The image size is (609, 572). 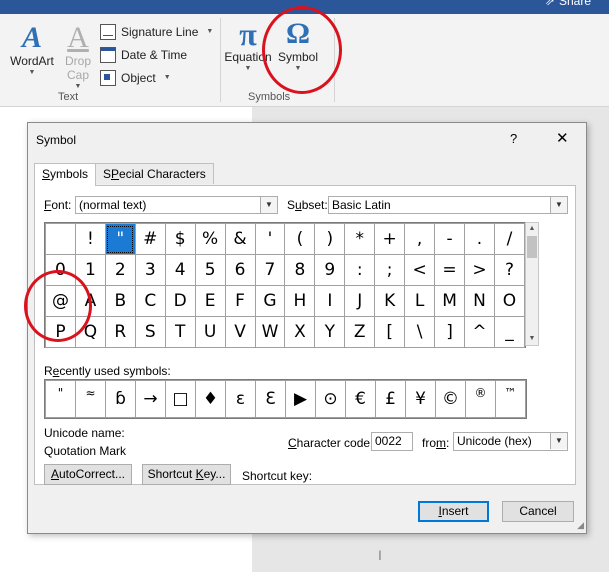 I want to click on symbol-cell: >, so click(x=479, y=270).